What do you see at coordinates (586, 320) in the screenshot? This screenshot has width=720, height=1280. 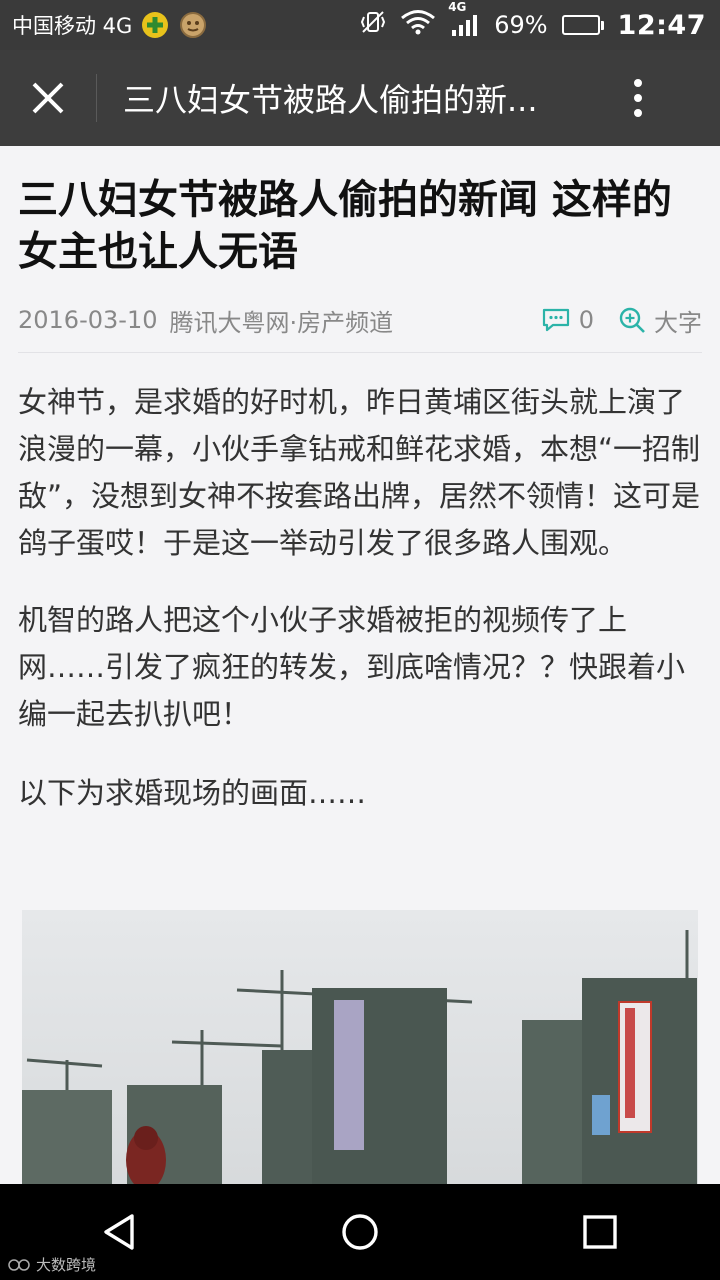 I see `comment-count: 0` at bounding box center [586, 320].